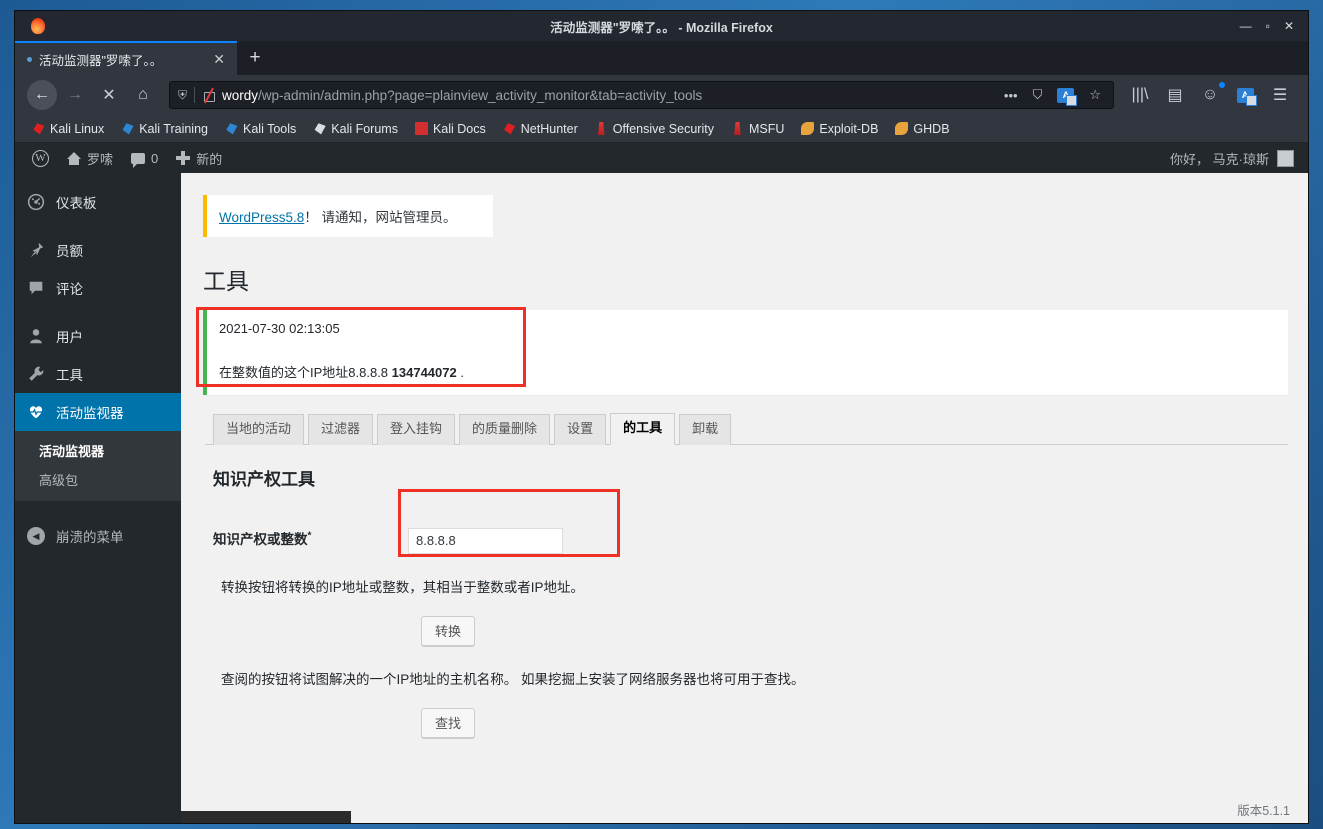 The height and width of the screenshot is (829, 1323). Describe the element at coordinates (90, 537) in the screenshot. I see `sidebar-label: 崩溃的菜单` at that location.